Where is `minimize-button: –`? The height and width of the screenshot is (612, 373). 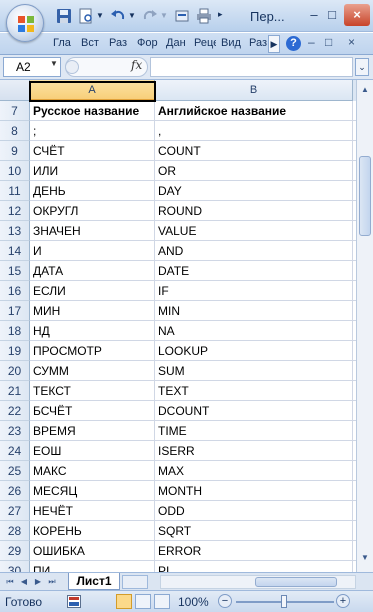
minimize-button: – is located at coordinates (314, 15).